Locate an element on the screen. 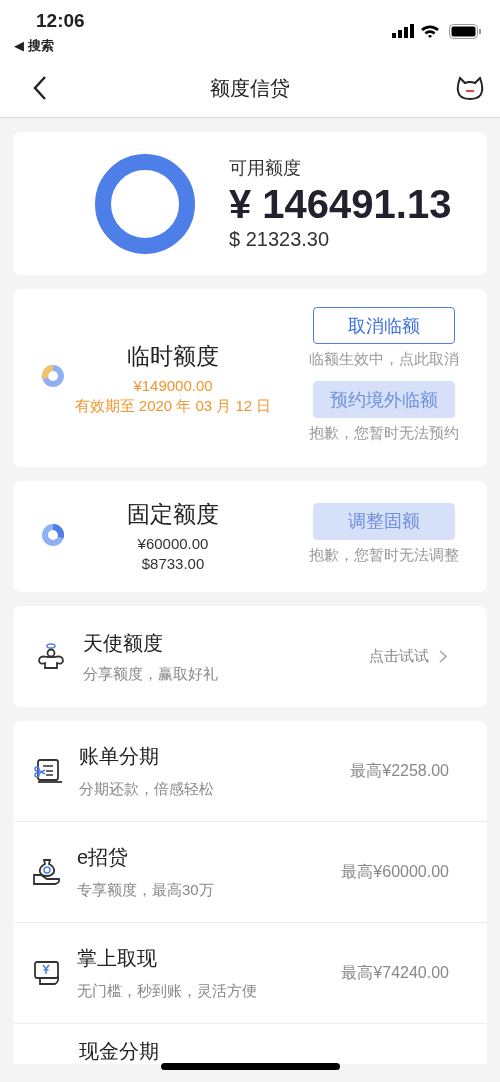 Image resolution: width=500 pixels, height=1082 pixels. product-limit: 最高¥60000.00 is located at coordinates (395, 871).